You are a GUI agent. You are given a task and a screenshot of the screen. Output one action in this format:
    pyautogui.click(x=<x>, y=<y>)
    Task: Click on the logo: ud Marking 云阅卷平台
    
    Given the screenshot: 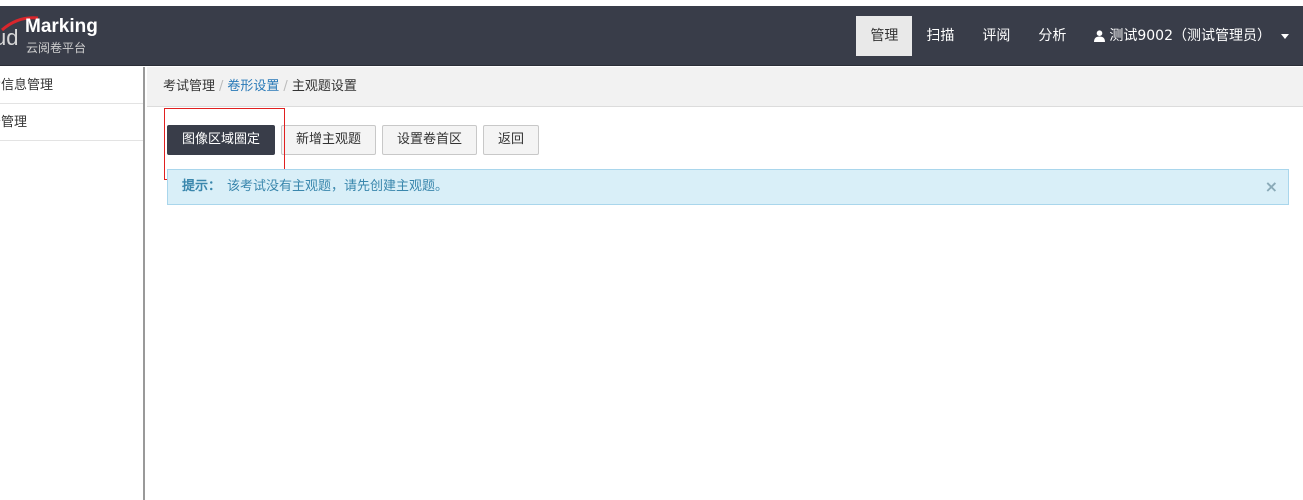 What is the action you would take?
    pyautogui.click(x=70, y=36)
    